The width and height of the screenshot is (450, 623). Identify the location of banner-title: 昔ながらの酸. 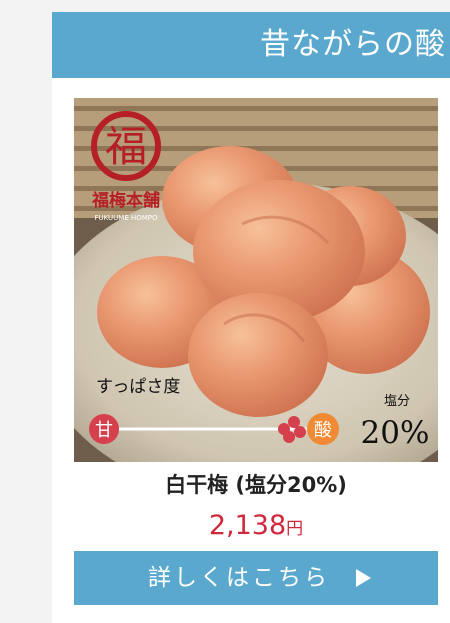
(353, 44).